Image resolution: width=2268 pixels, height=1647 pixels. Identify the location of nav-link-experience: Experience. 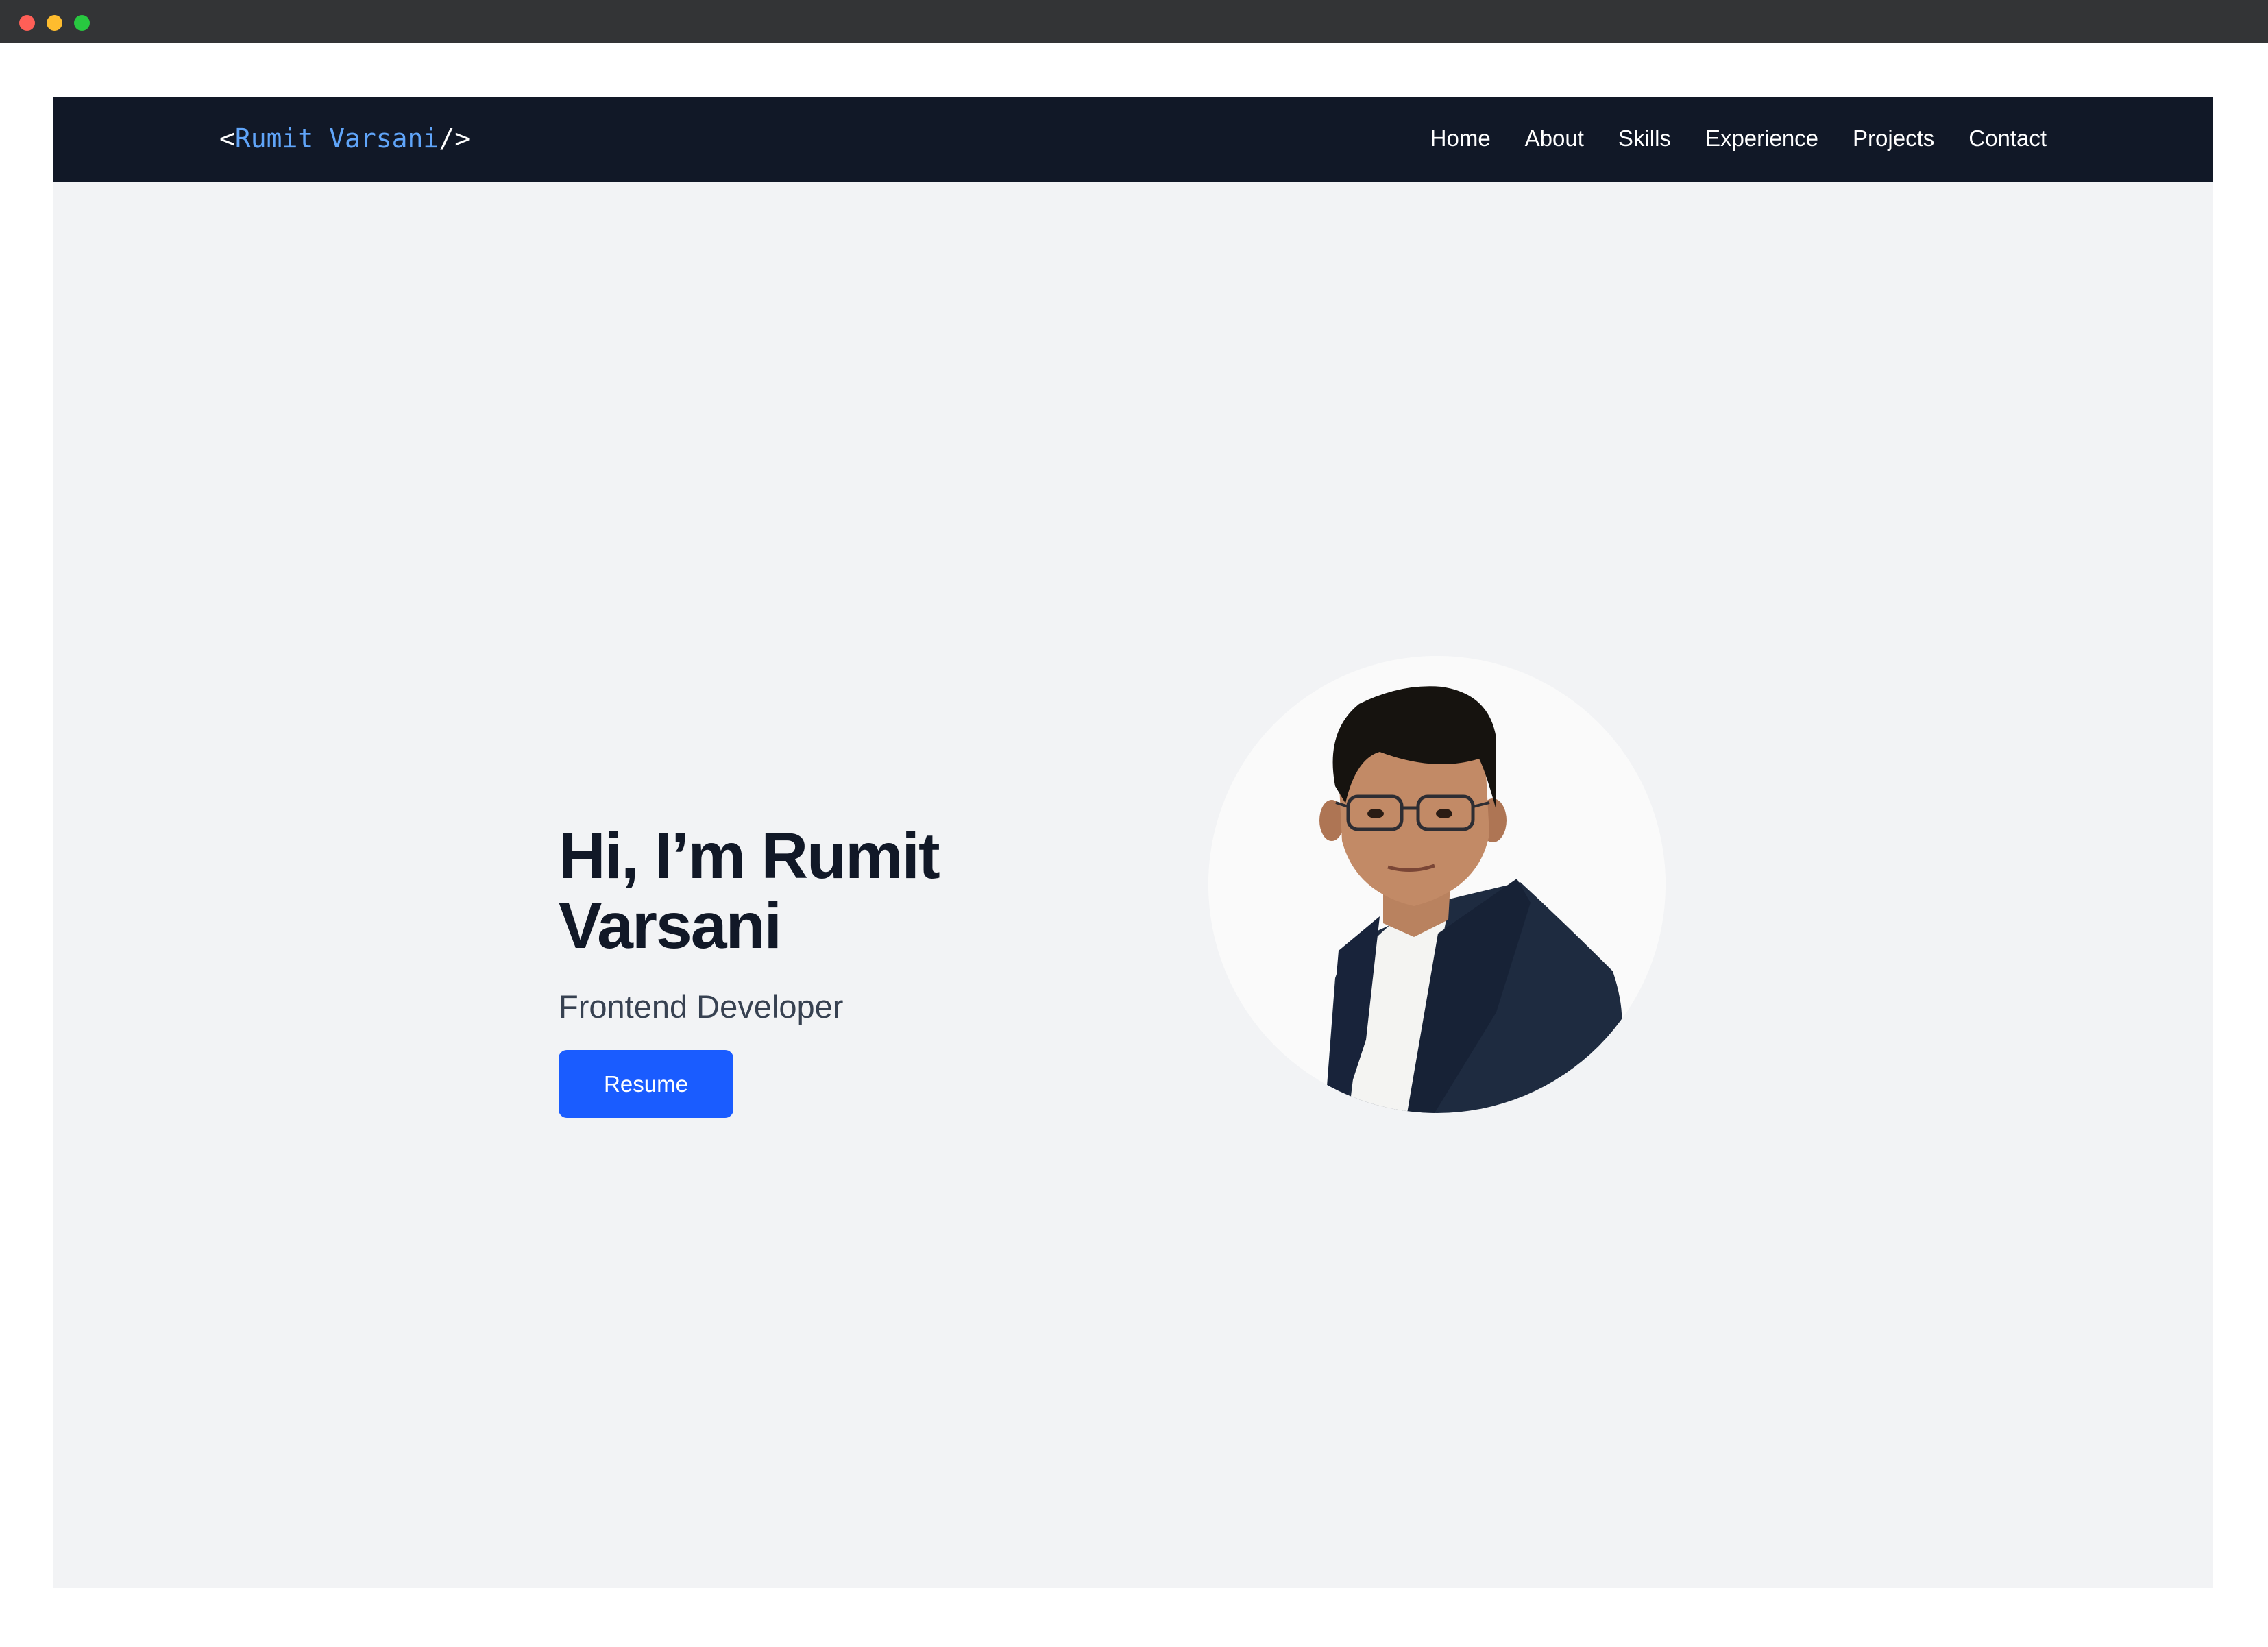
(1762, 138).